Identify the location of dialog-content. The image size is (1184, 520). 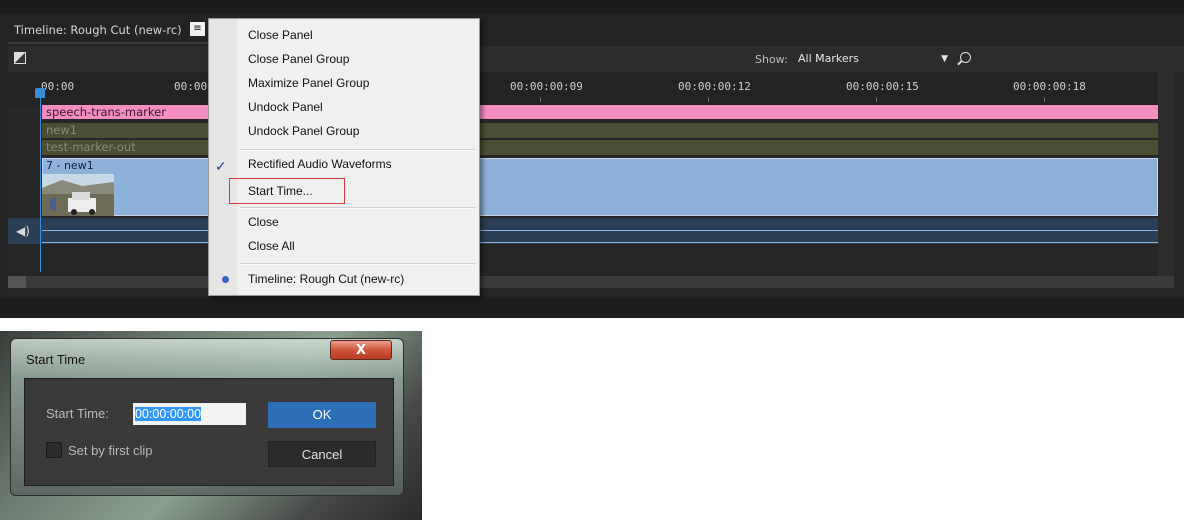
(209, 432).